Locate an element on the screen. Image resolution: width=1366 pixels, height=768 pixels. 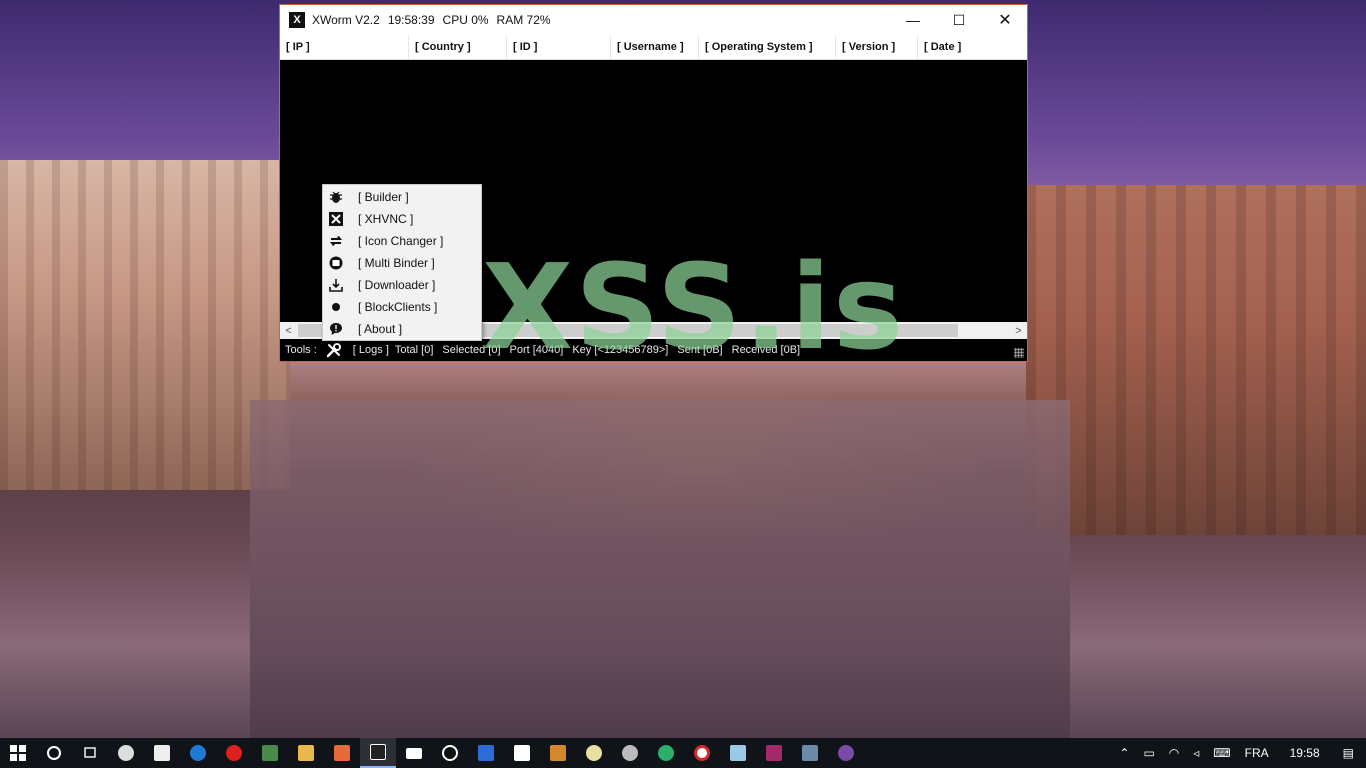
keyboard-icon: ⌨ is located at coordinates (1221, 753).